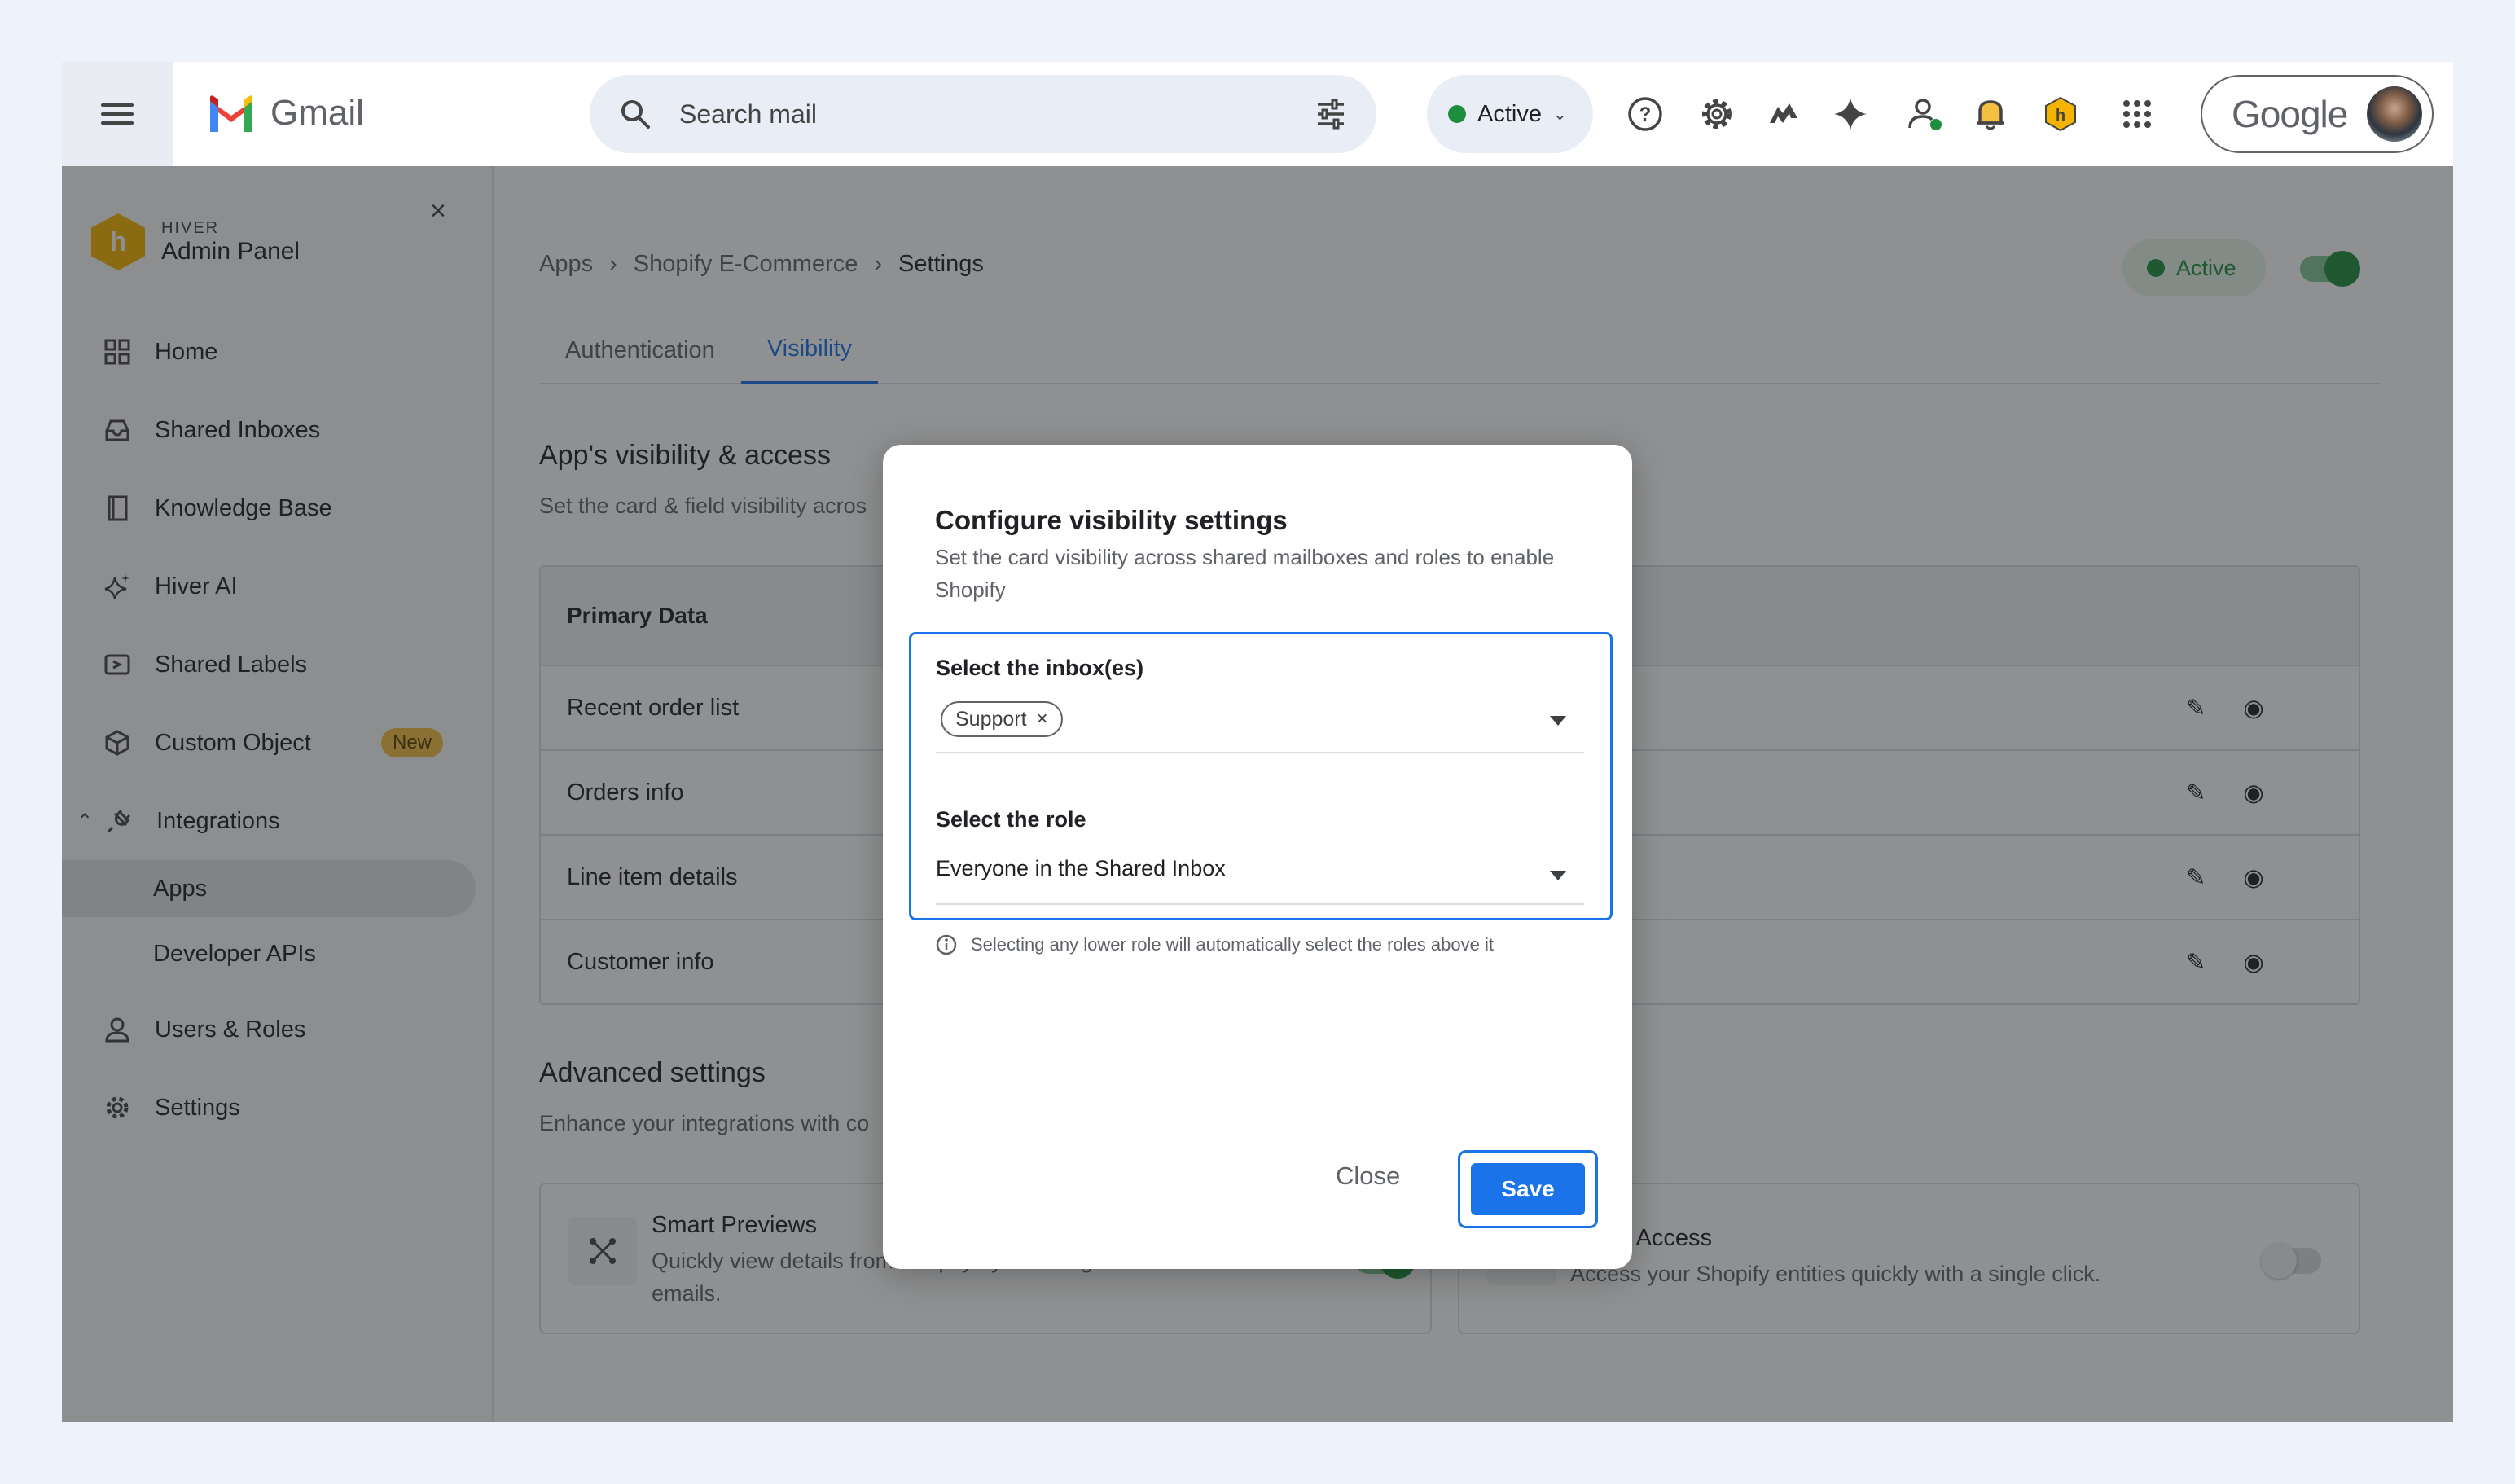 Image resolution: width=2515 pixels, height=1484 pixels. I want to click on close-button: Close, so click(1368, 1176).